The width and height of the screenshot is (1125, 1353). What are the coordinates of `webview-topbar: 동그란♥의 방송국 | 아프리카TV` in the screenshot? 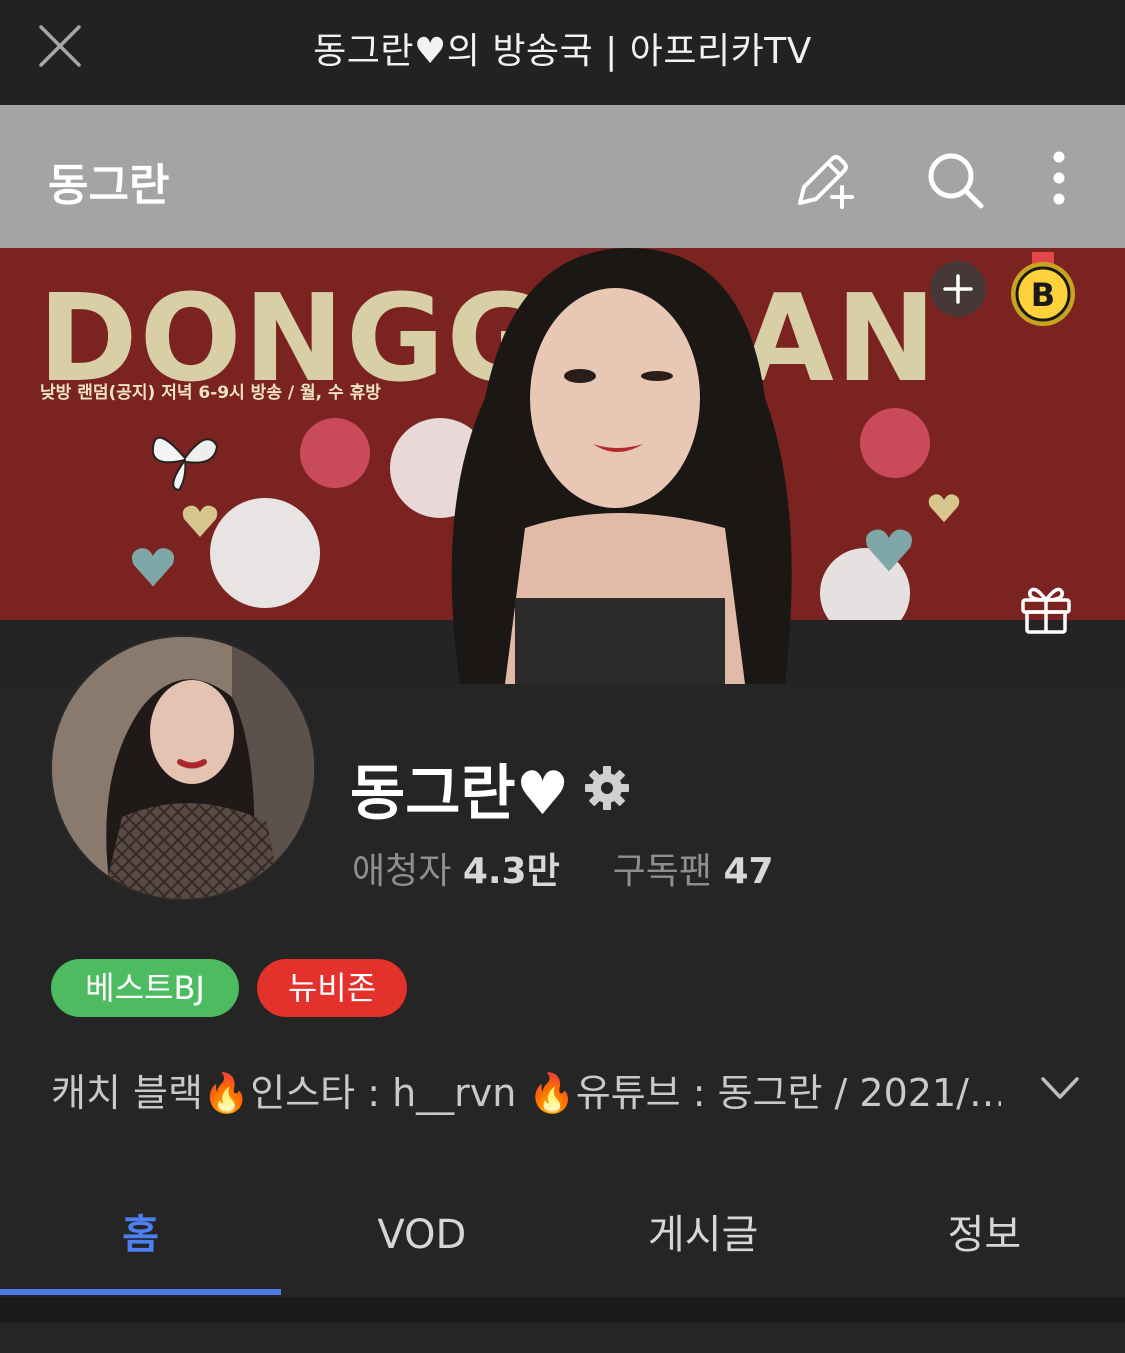 It's located at (562, 52).